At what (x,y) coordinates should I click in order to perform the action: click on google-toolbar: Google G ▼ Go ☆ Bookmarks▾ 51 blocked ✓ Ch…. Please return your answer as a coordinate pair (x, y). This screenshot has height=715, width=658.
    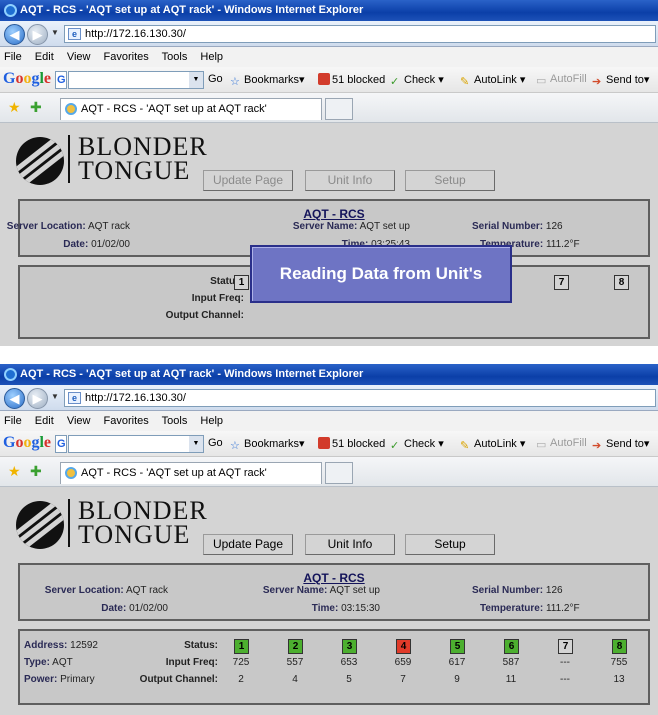
    Looking at the image, I should click on (329, 444).